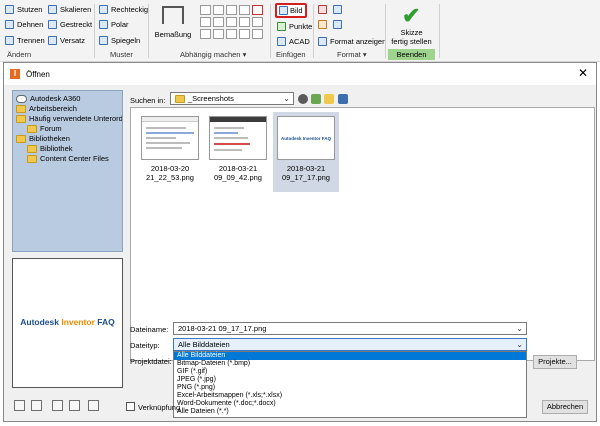  Describe the element at coordinates (350, 412) in the screenshot. I see `dateityp-option: Alle Dateien (*.*)` at that location.